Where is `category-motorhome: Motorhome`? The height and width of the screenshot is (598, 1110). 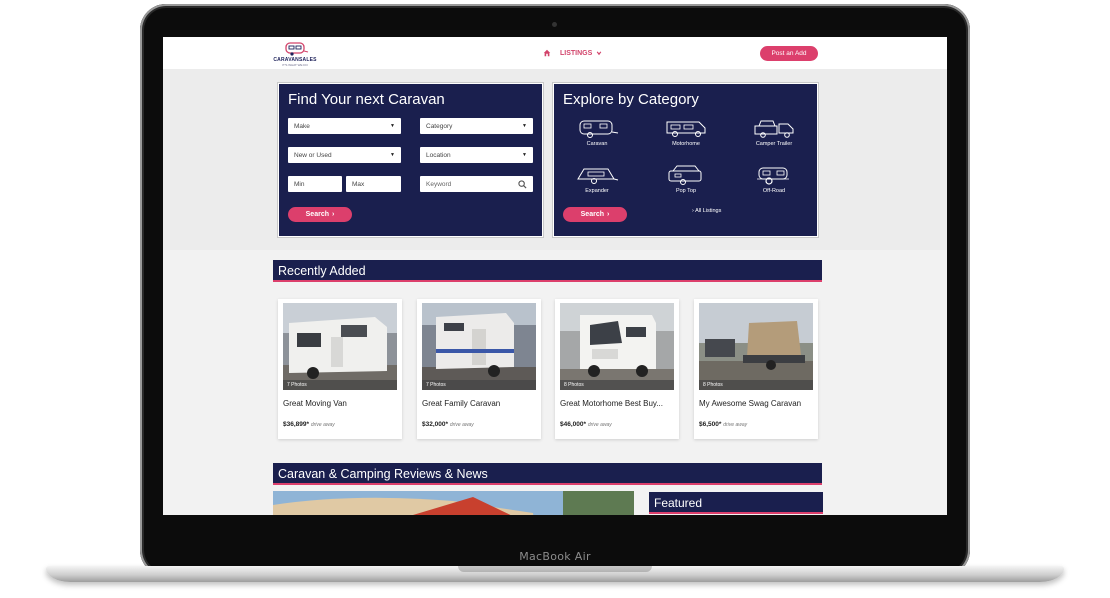
category-motorhome: Motorhome is located at coordinates (686, 138).